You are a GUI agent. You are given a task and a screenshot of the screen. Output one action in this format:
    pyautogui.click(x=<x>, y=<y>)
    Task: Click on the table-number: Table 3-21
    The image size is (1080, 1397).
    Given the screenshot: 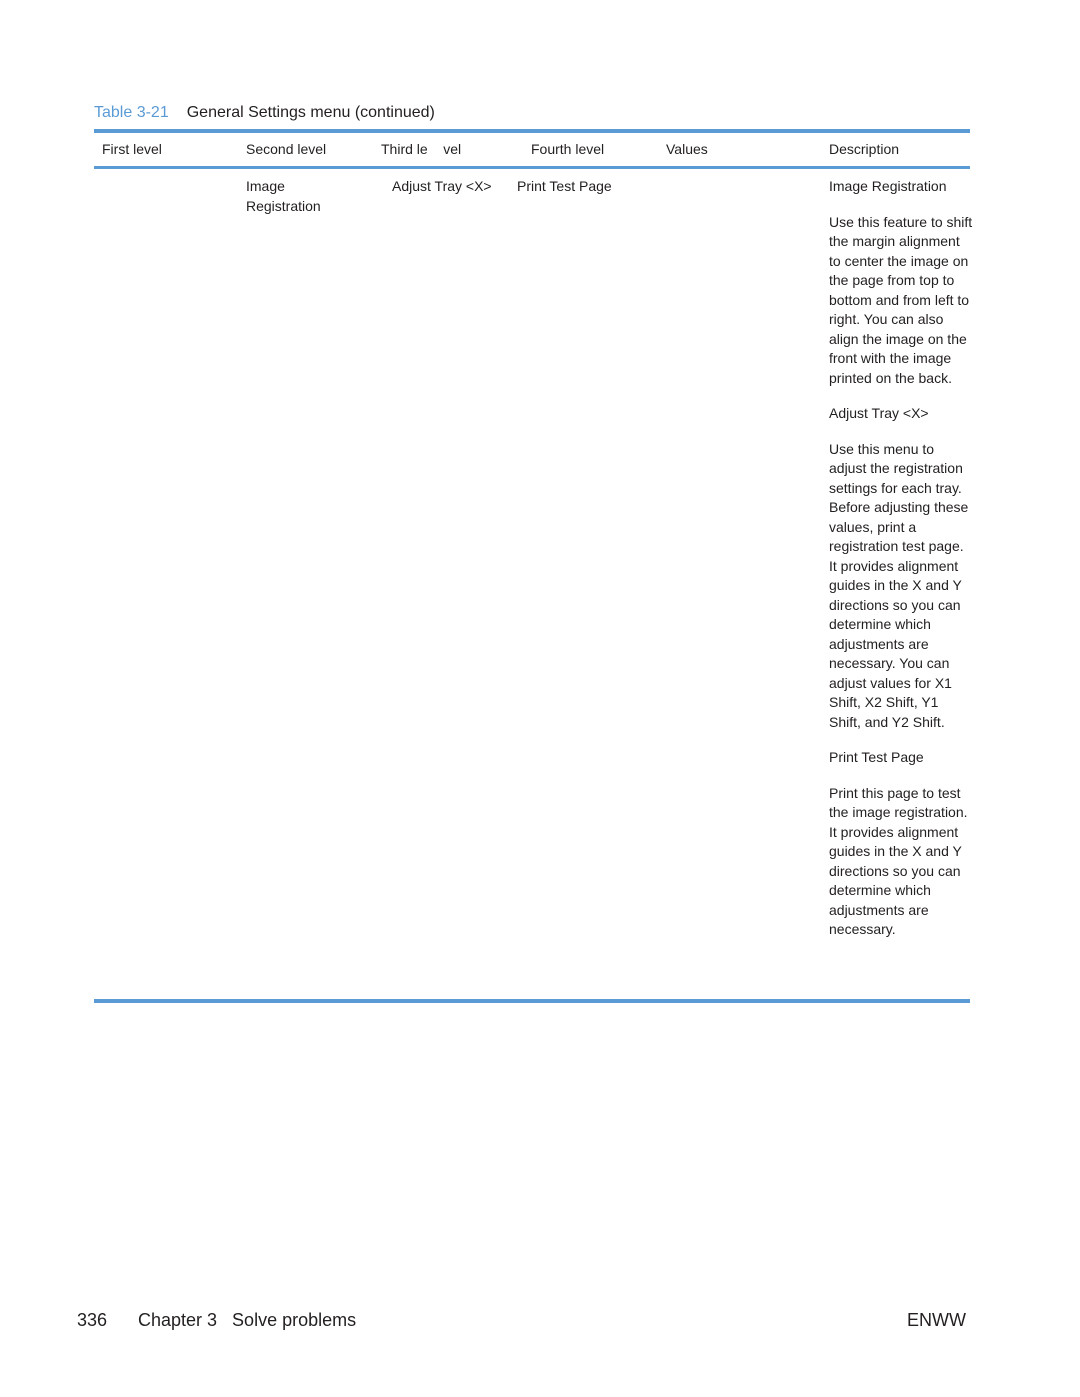 What is the action you would take?
    pyautogui.click(x=131, y=112)
    